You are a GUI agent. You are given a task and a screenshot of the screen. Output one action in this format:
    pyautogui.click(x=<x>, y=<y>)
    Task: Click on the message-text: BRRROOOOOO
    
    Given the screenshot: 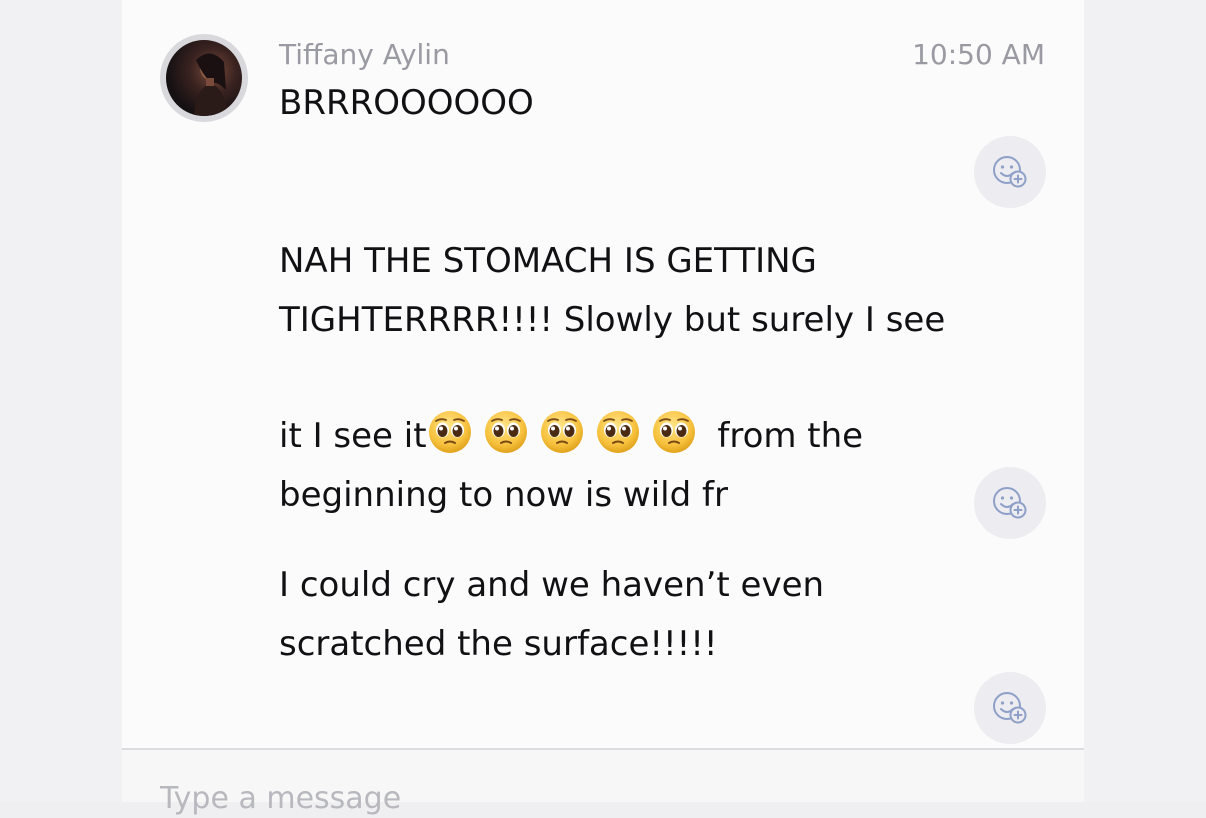 What is the action you would take?
    pyautogui.click(x=406, y=103)
    